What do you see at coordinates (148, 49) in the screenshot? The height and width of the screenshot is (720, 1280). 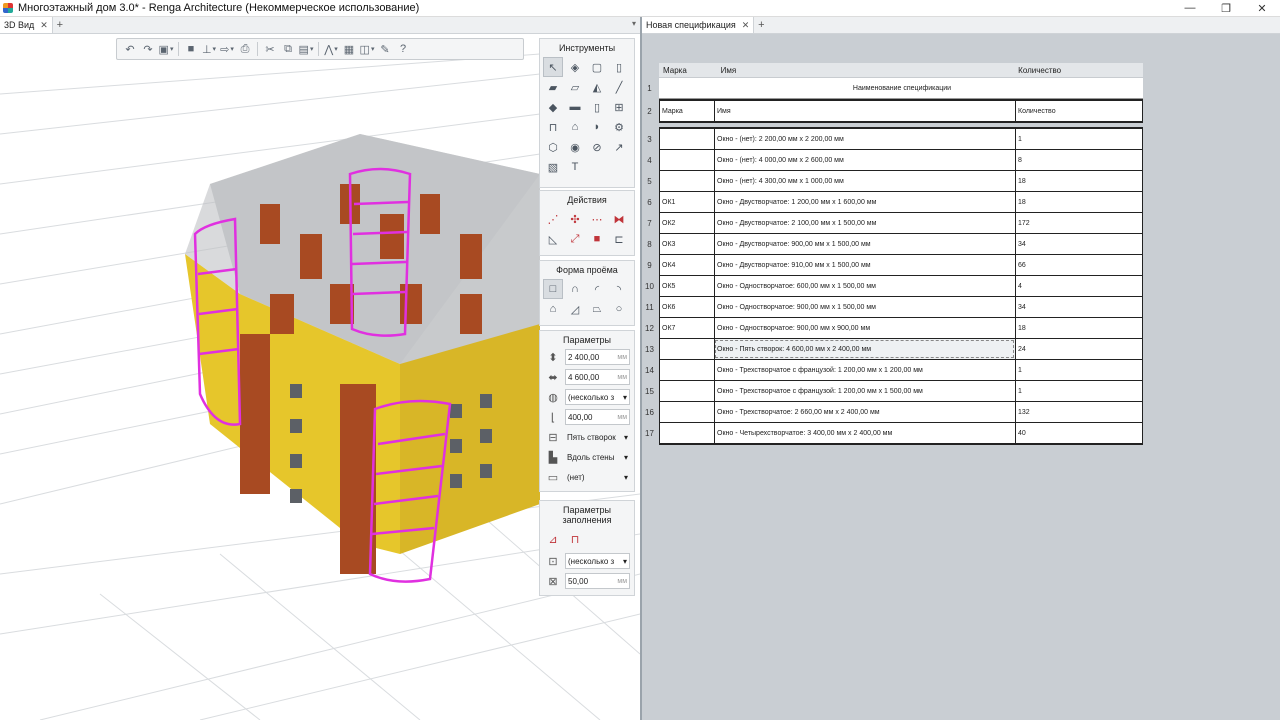 I see `redo-icon: ↷` at bounding box center [148, 49].